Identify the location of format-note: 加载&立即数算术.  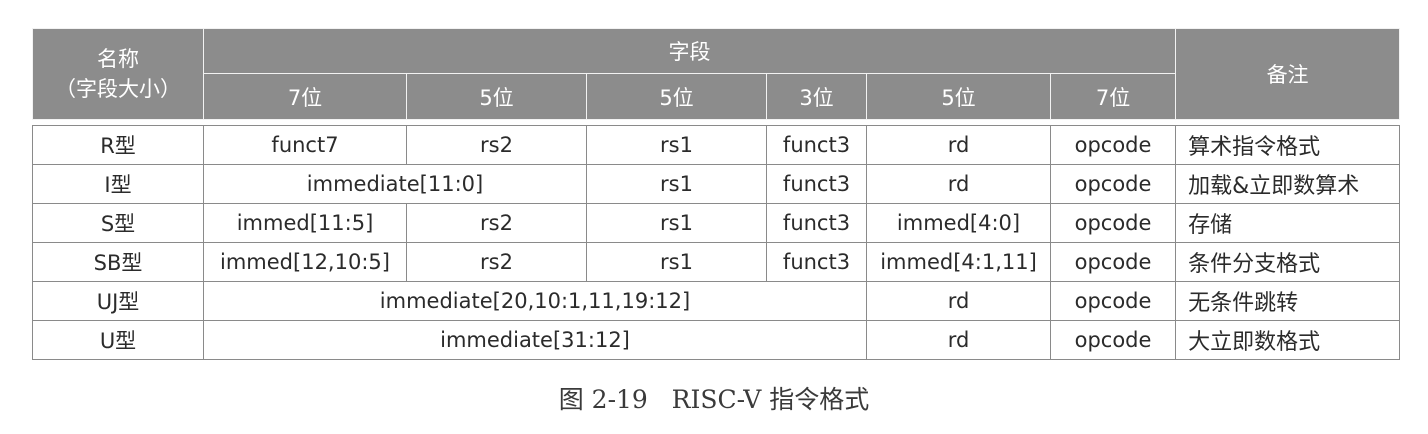
(1288, 184).